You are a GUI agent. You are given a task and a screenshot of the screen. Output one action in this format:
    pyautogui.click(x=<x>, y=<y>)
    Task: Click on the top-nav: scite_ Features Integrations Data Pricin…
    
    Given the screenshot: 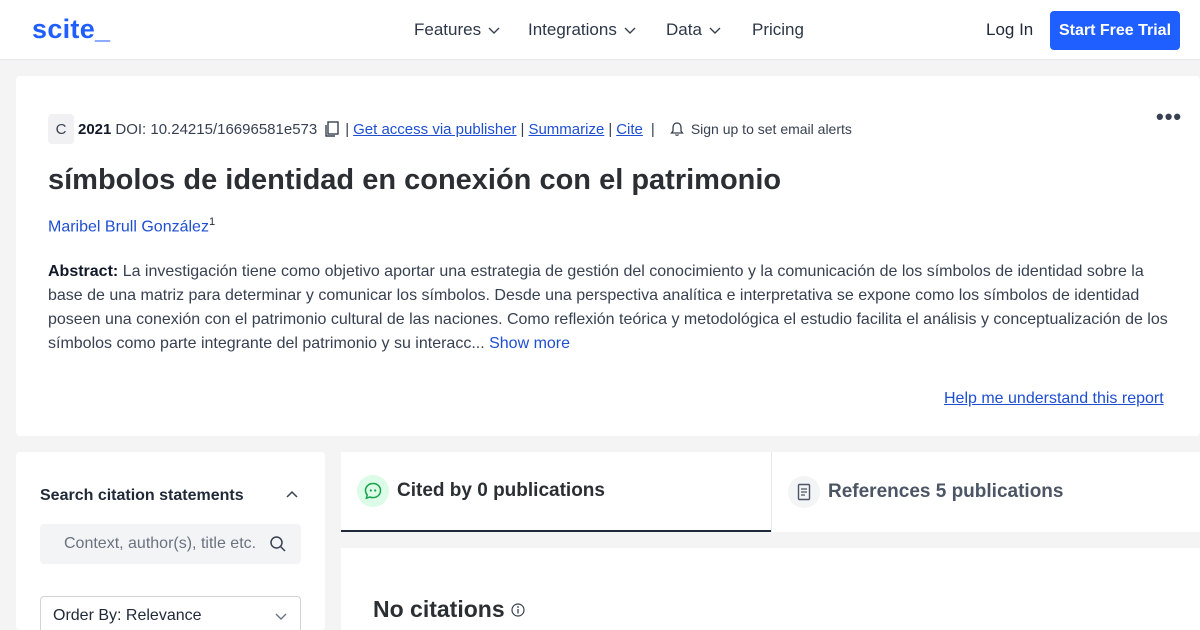 What is the action you would take?
    pyautogui.click(x=600, y=30)
    